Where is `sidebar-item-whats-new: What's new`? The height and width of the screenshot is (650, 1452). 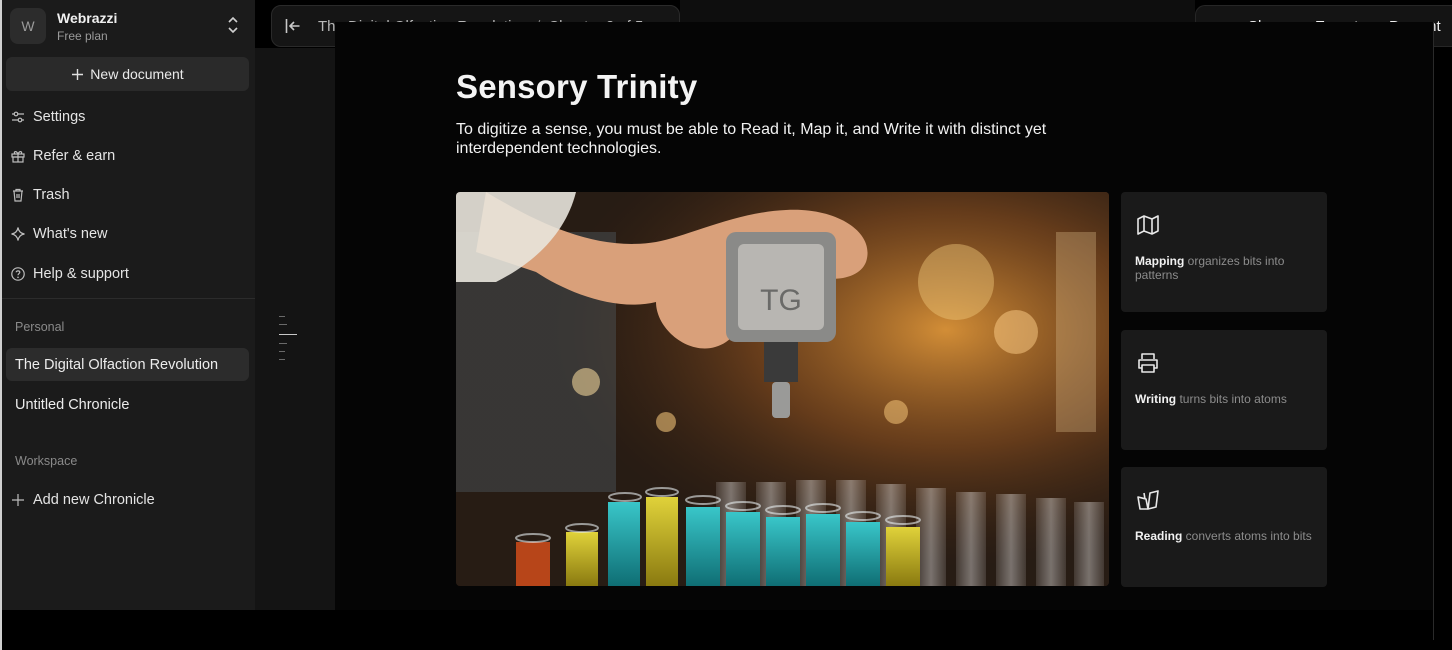 sidebar-item-whats-new: What's new is located at coordinates (59, 234).